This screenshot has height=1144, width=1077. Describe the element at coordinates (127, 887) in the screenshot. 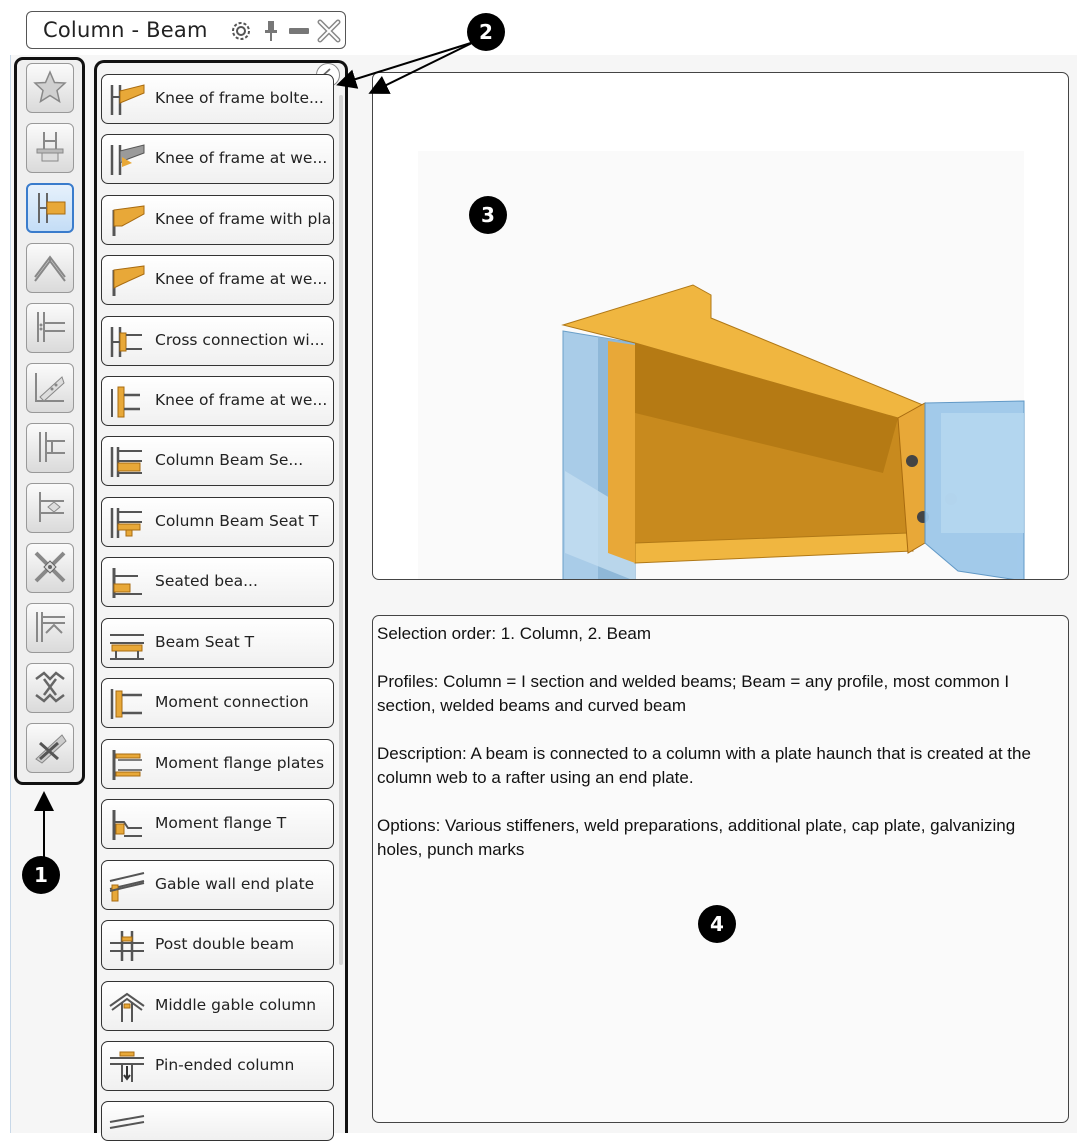

I see `gable-wall-end-plate-icon` at that location.